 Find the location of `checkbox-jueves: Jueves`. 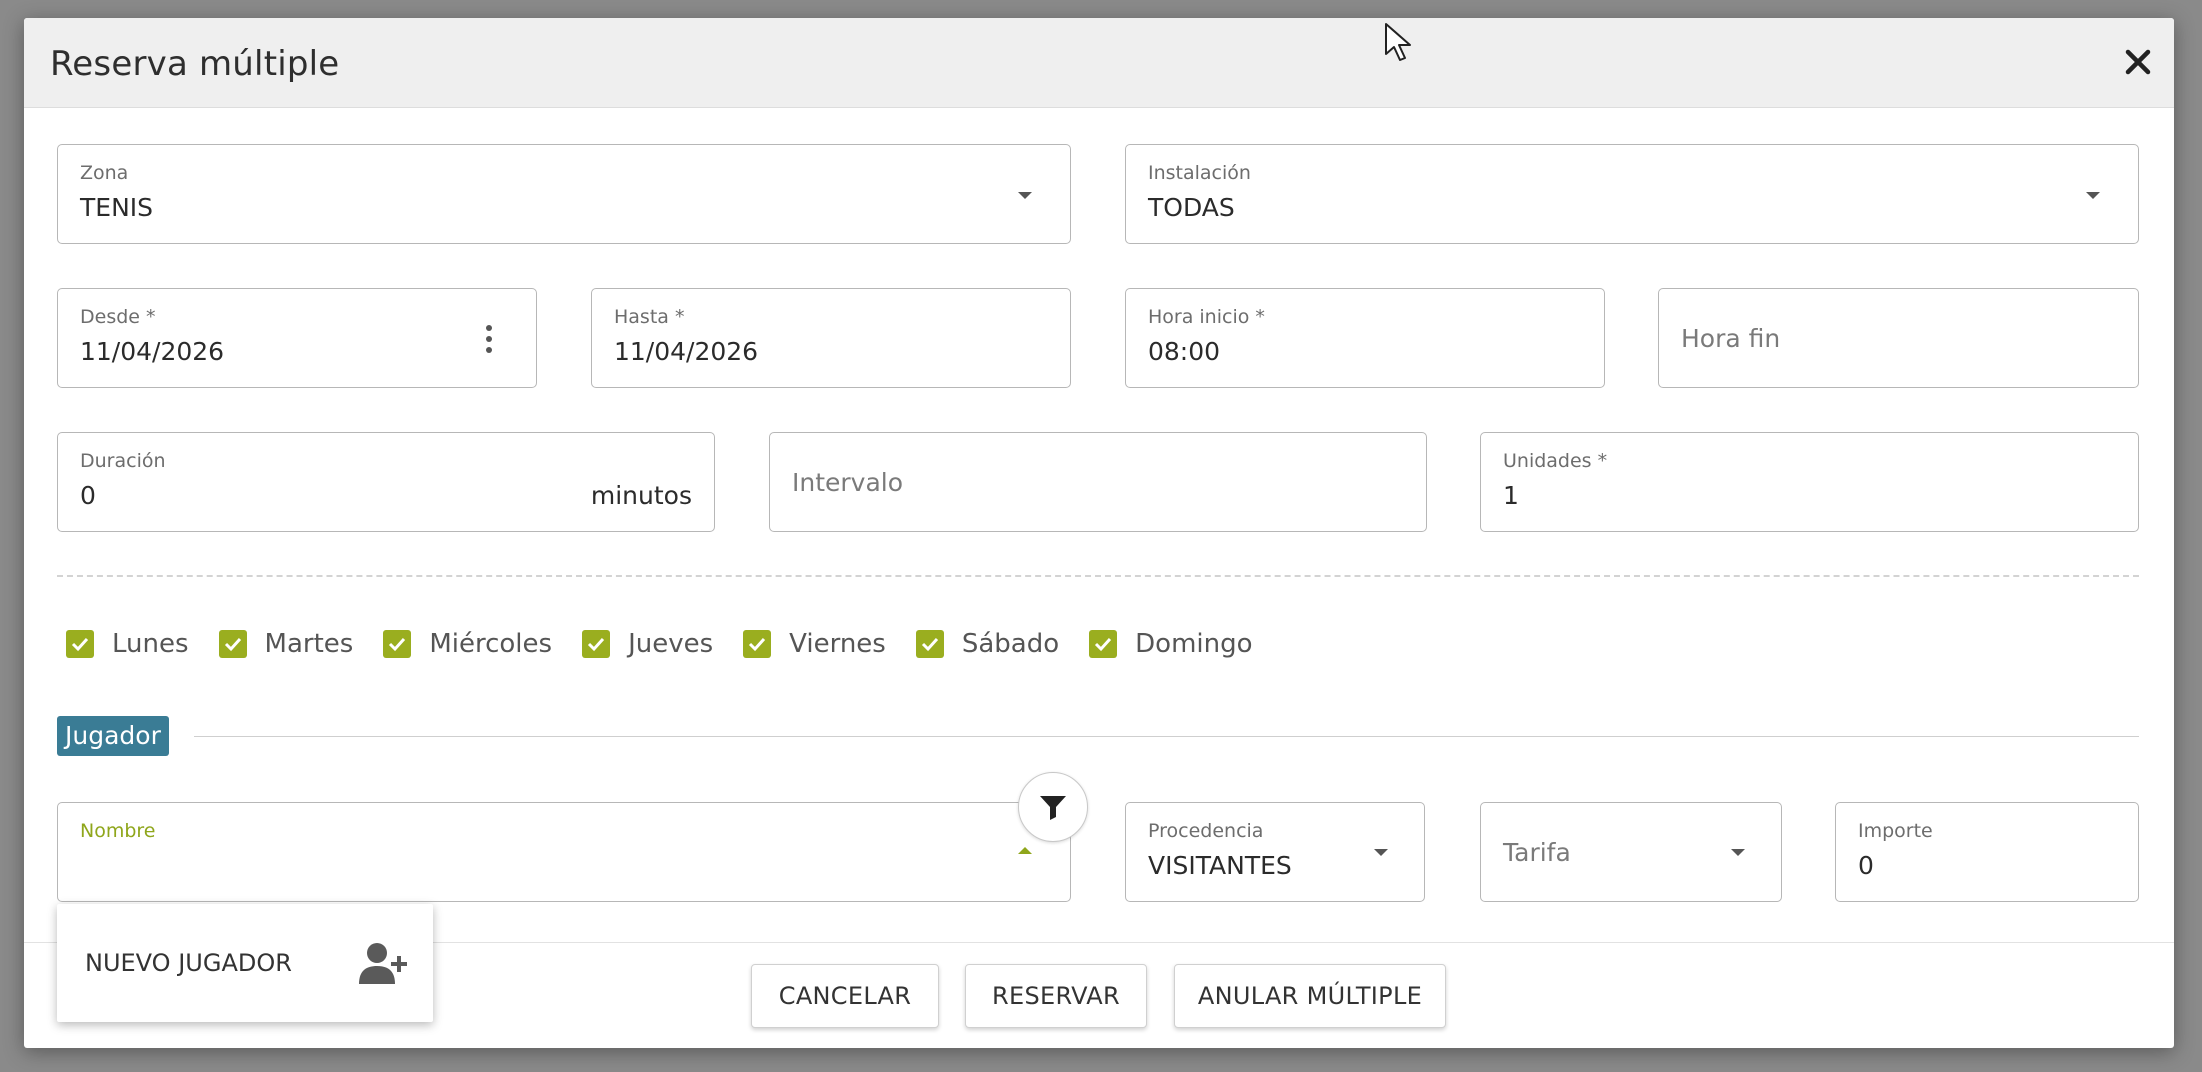

checkbox-jueves: Jueves is located at coordinates (647, 644).